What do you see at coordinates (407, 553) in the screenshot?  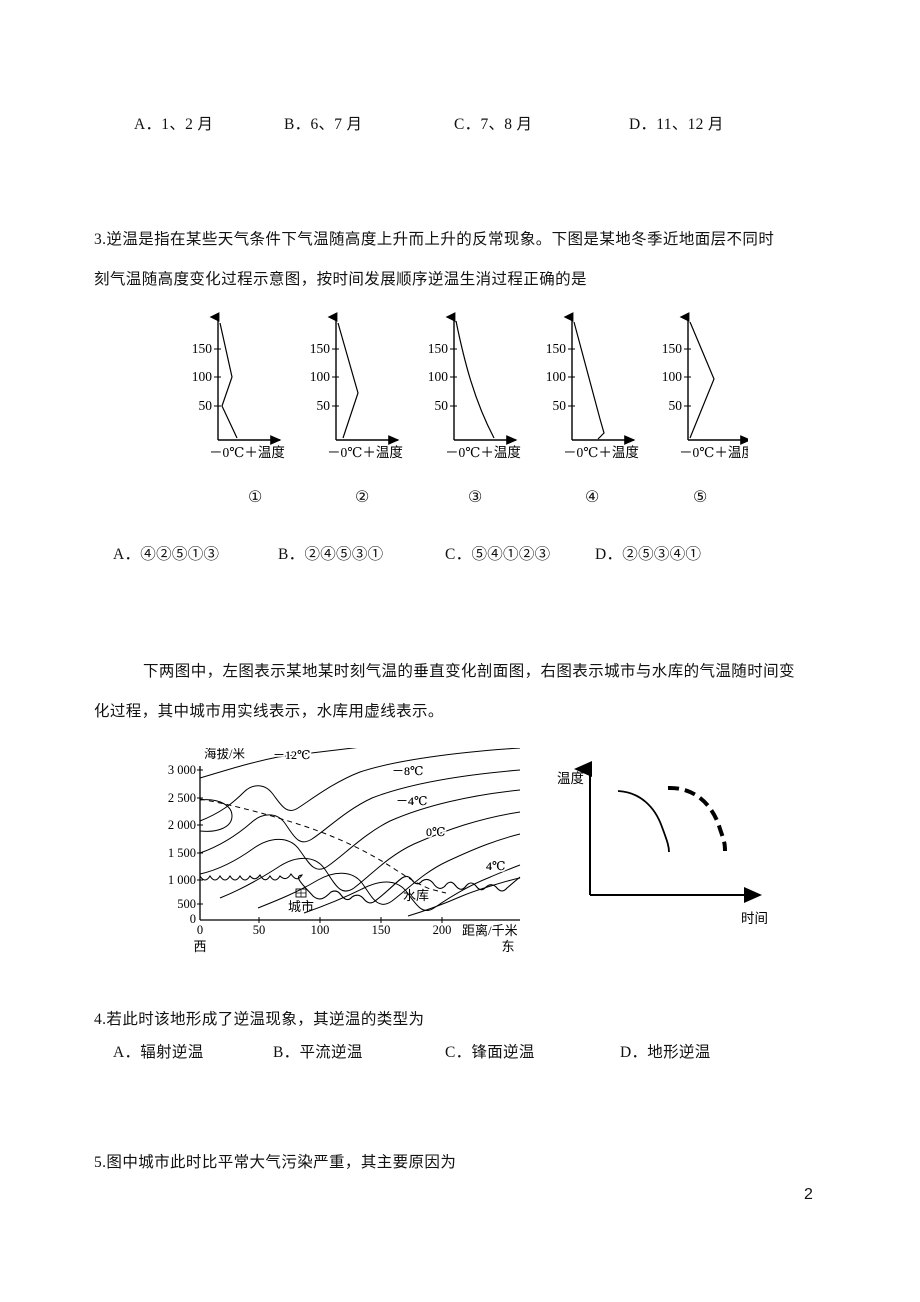 I see `question3-options: A．④②⑤①③ B．②④⑤③① C．⑤④①②③ D．②⑤③④①` at bounding box center [407, 553].